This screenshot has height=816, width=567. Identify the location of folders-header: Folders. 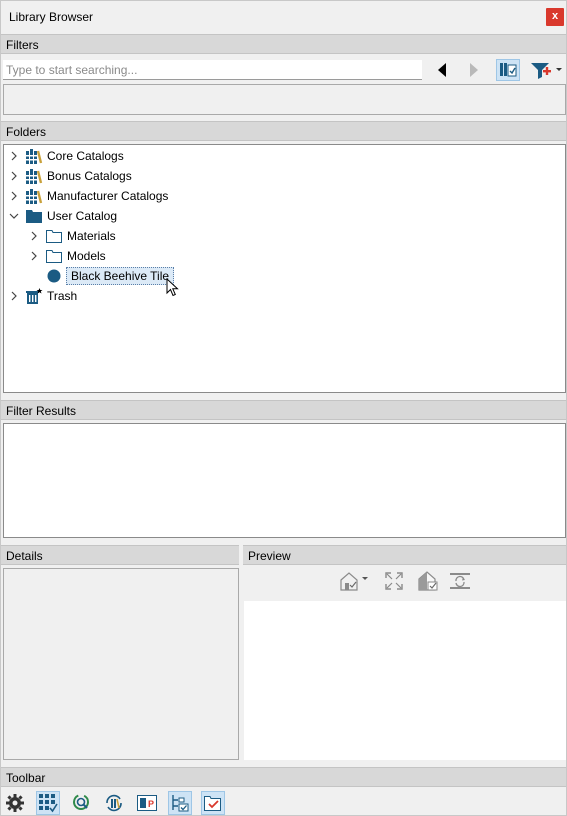
(283, 131).